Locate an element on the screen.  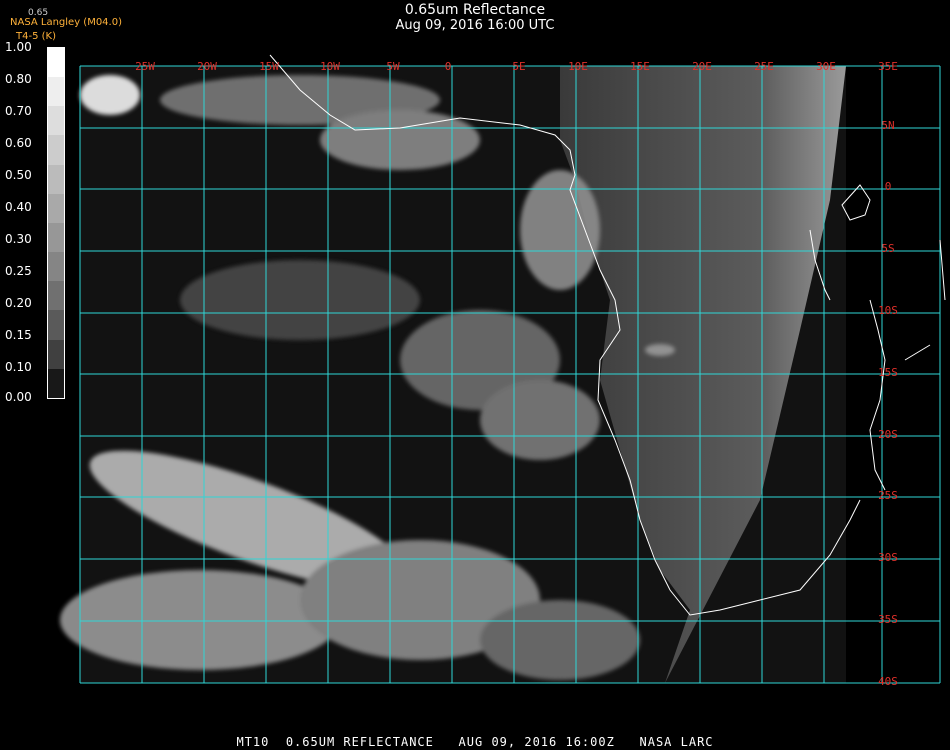
longitude-label: 10W is located at coordinates (330, 66).